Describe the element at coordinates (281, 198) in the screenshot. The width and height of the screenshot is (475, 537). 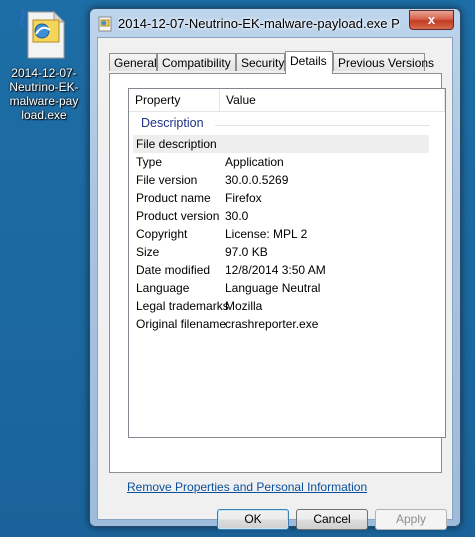
I see `list-item: Product name Firefox` at that location.